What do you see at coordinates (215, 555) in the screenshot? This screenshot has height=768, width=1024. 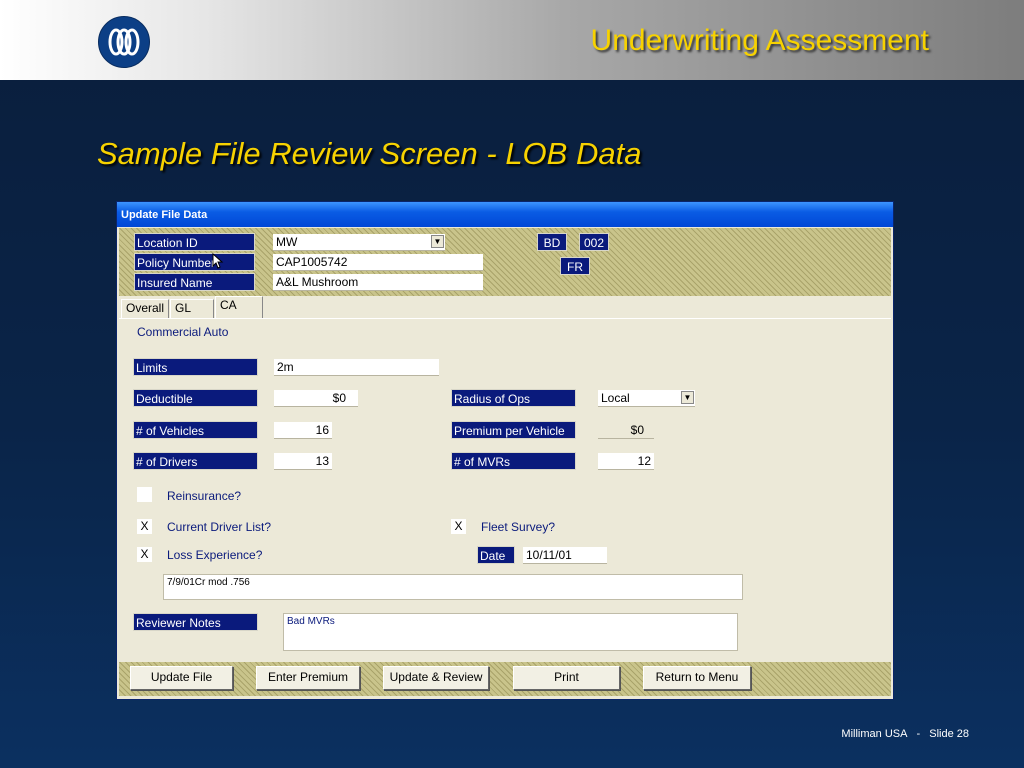 I see `loss-experience-label: Loss Experience?` at bounding box center [215, 555].